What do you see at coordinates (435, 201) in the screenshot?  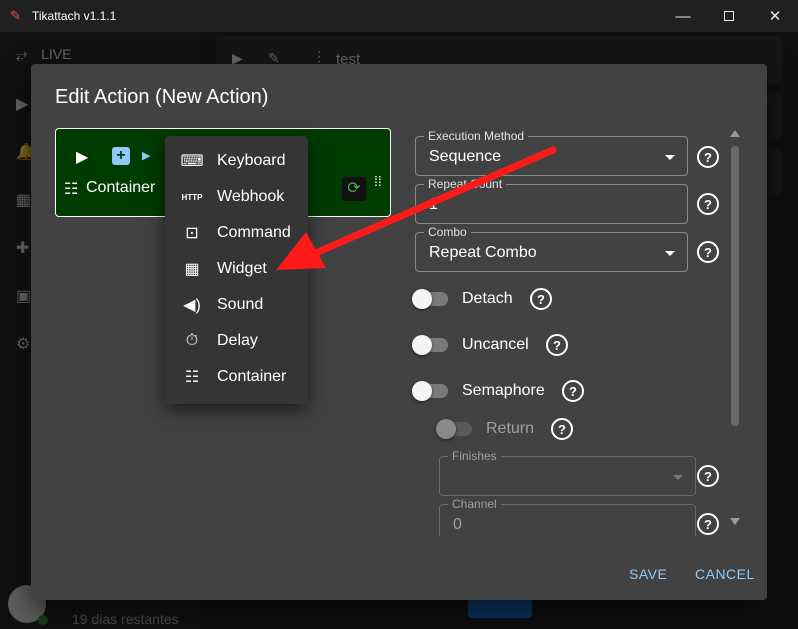 I see `arrow-shaft` at bounding box center [435, 201].